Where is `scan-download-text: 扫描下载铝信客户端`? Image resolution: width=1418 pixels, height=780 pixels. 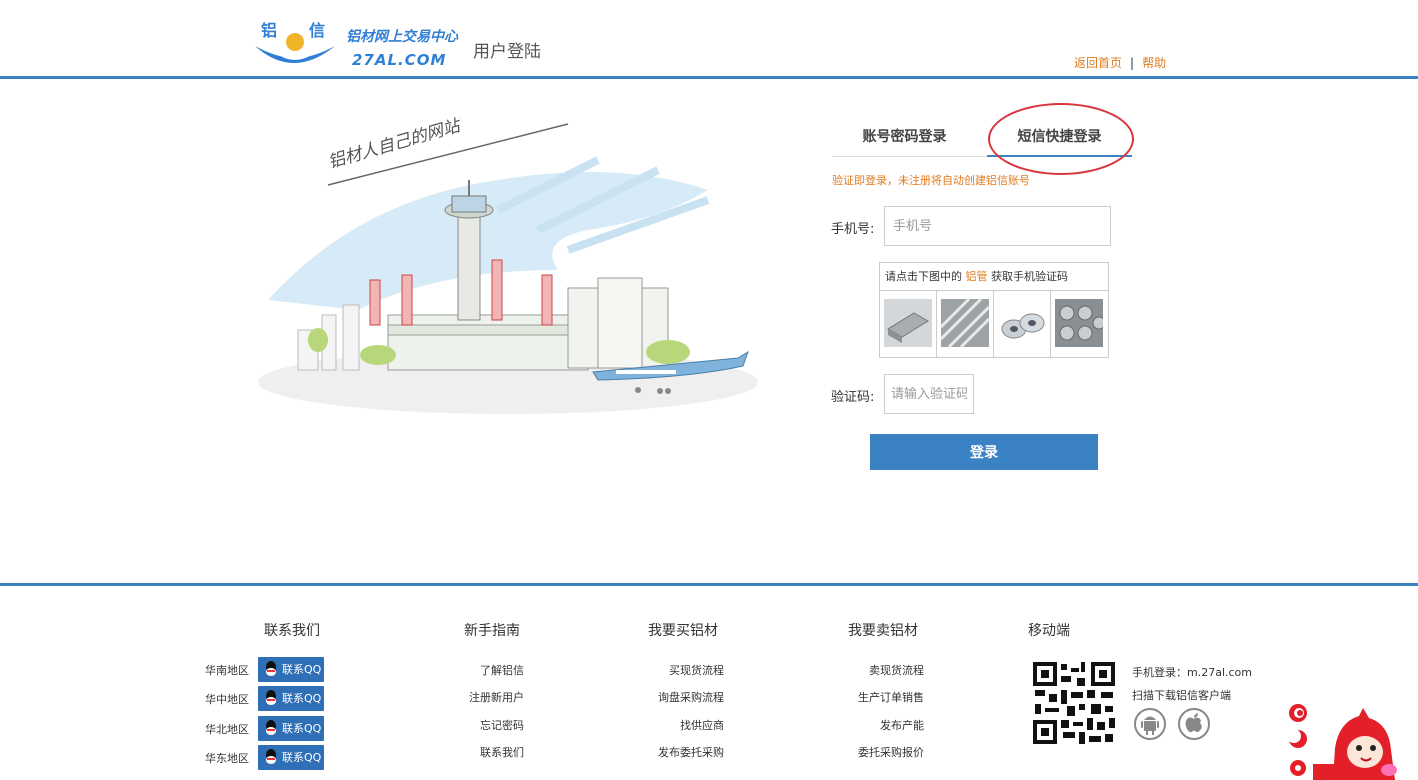 scan-download-text: 扫描下载铝信客户端 is located at coordinates (1181, 695).